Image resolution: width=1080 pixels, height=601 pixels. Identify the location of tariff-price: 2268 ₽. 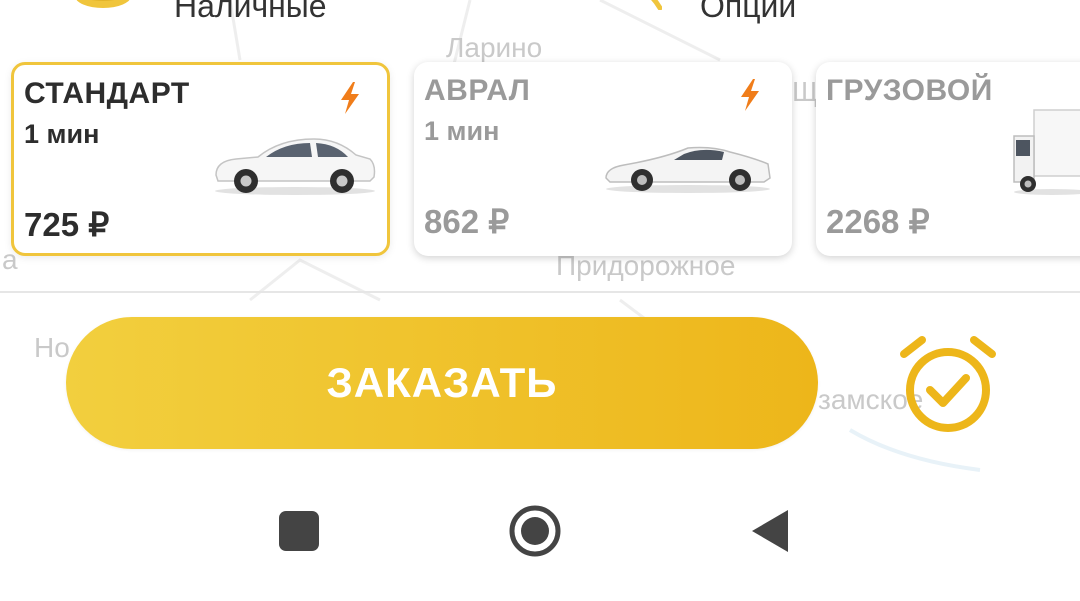
(878, 221).